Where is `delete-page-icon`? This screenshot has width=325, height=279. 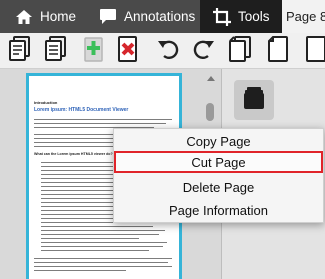
delete-page-icon is located at coordinates (128, 51).